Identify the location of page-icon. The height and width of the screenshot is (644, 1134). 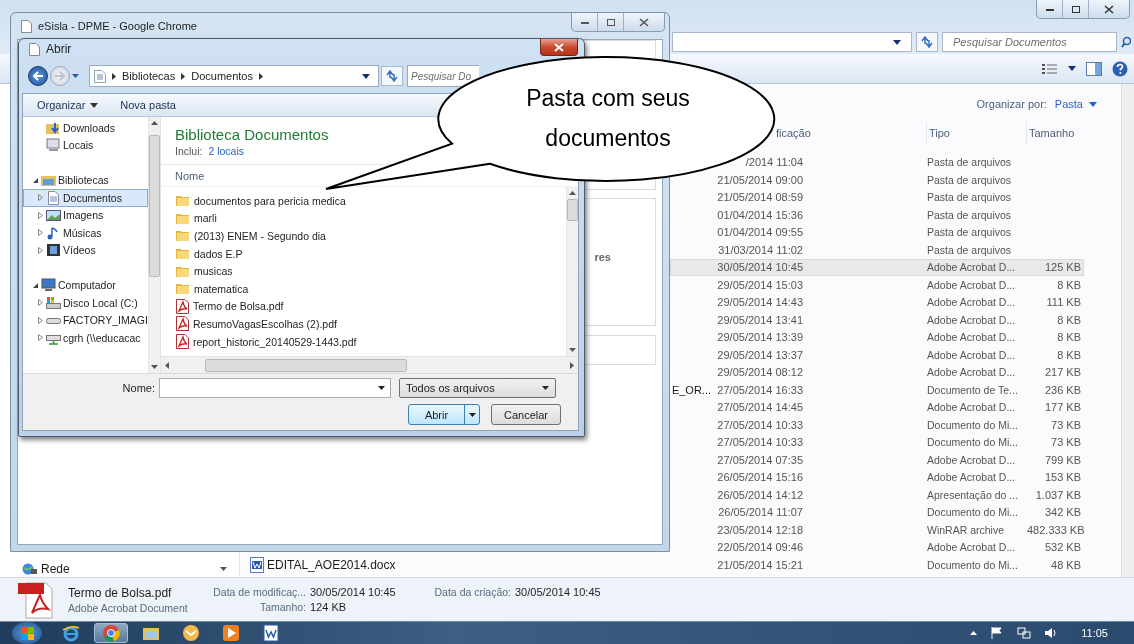
(26, 26).